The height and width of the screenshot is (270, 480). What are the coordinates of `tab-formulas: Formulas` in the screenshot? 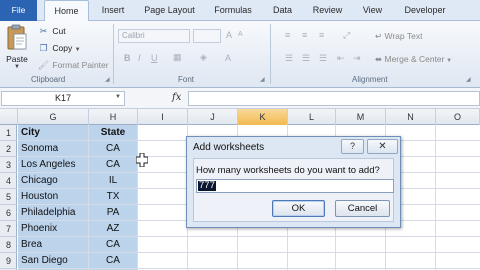 It's located at (233, 10).